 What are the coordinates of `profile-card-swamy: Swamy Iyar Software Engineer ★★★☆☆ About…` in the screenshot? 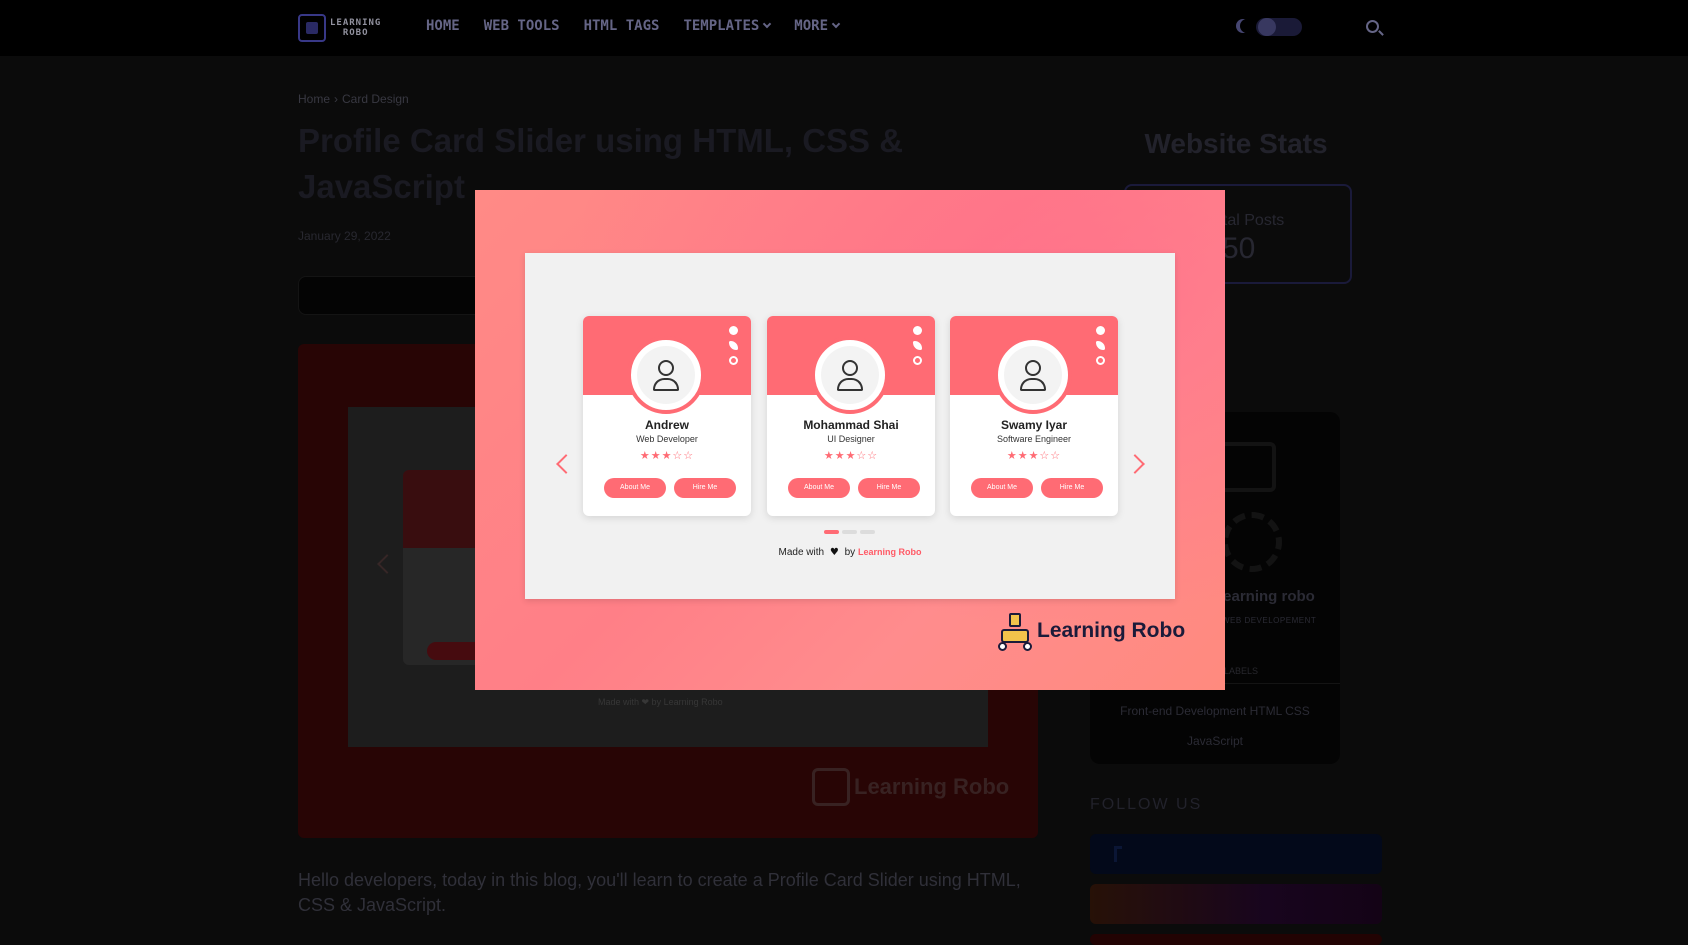 It's located at (1034, 416).